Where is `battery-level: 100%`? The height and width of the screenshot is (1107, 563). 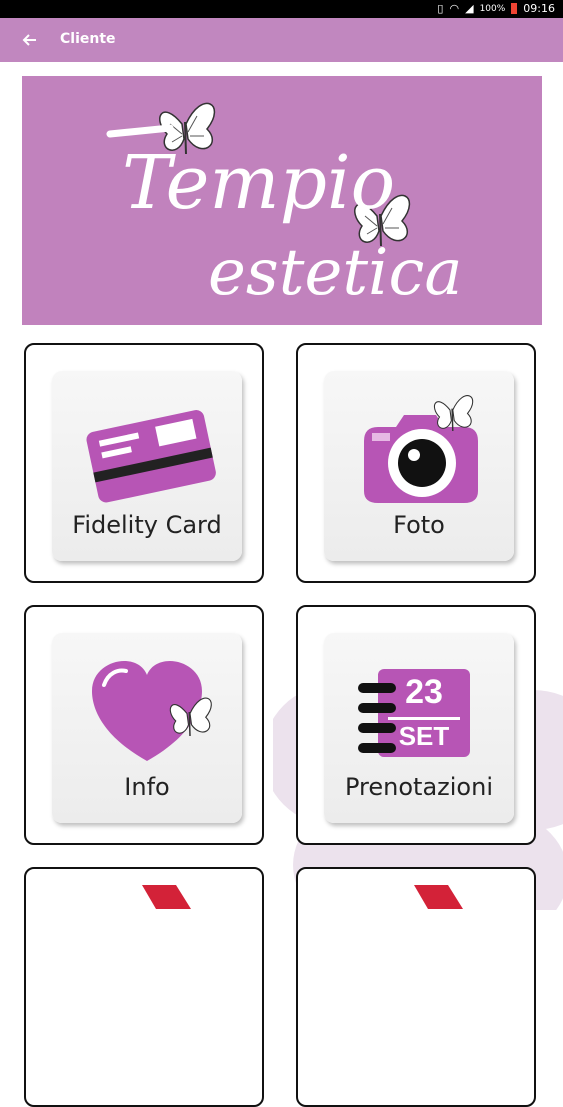
battery-level: 100% is located at coordinates (492, 8).